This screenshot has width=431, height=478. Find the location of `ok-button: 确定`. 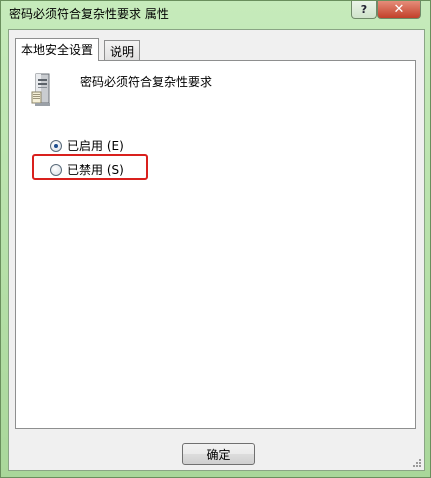

ok-button: 确定 is located at coordinates (218, 454).